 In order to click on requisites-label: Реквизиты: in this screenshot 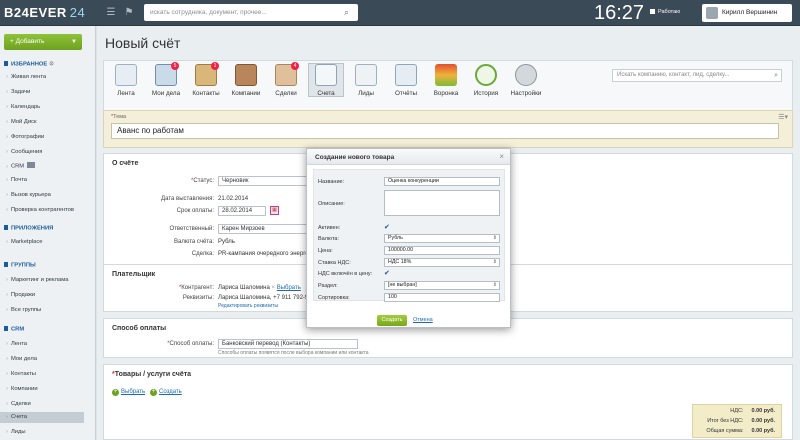, I will do `click(198, 298)`.